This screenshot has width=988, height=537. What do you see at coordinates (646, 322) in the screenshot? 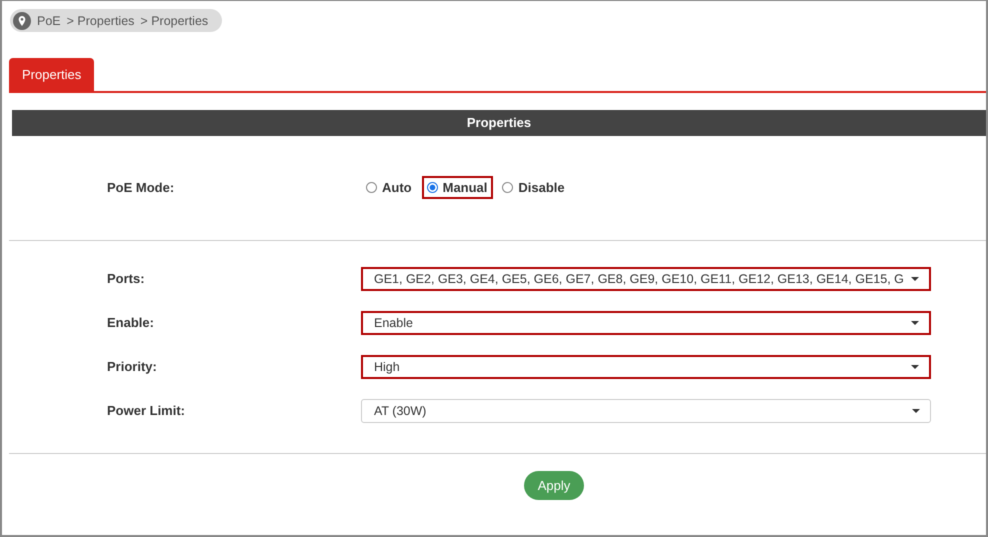
I see `dropdown: Enable` at bounding box center [646, 322].